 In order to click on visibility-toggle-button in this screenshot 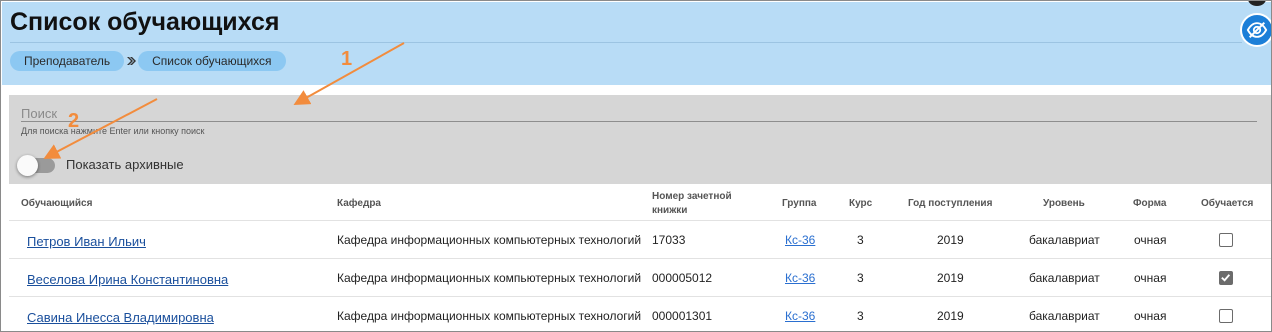, I will do `click(1255, 30)`.